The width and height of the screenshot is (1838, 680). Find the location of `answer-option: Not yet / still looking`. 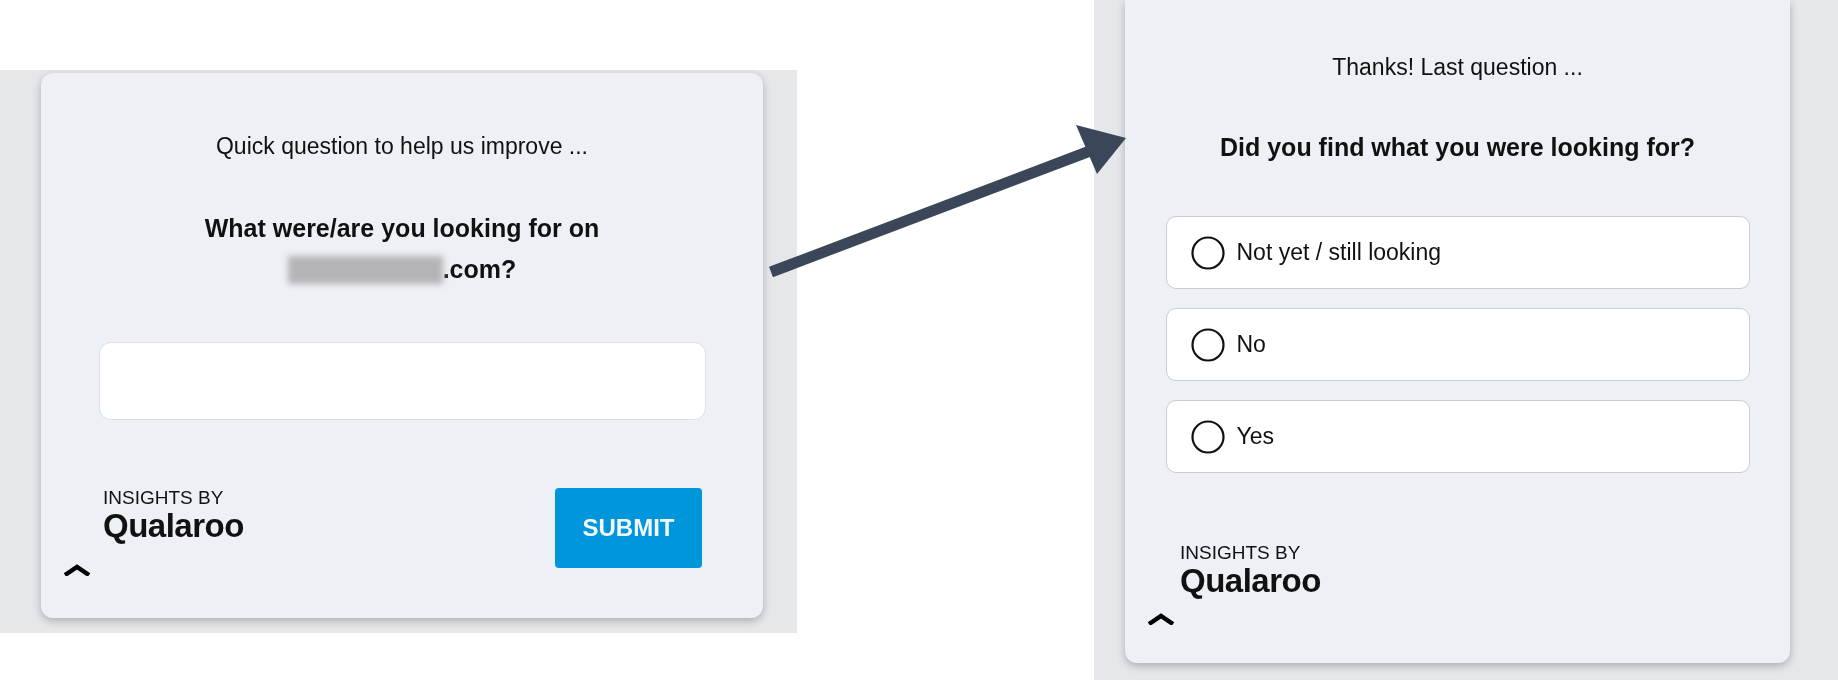

answer-option: Not yet / still looking is located at coordinates (1457, 252).